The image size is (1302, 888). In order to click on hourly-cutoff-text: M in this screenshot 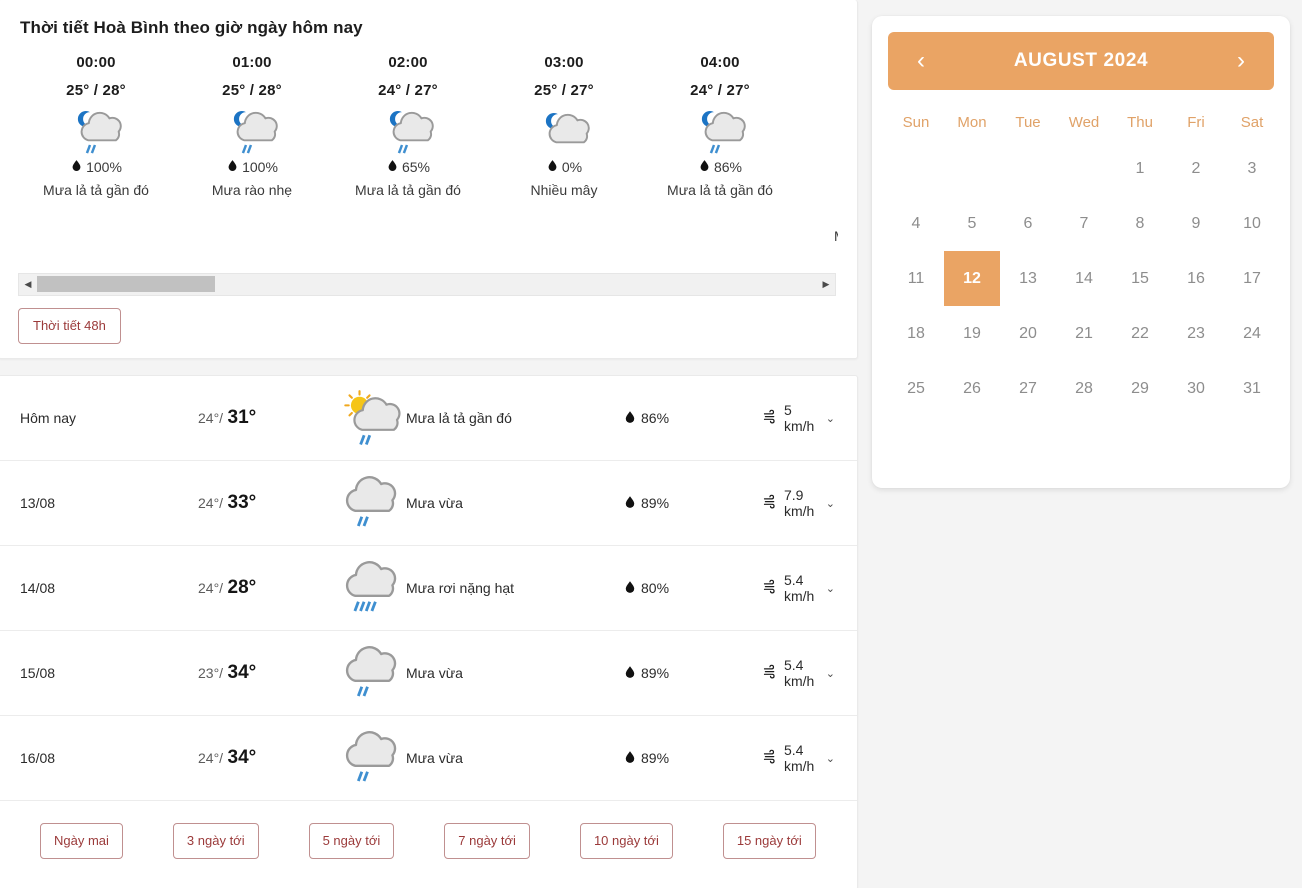, I will do `click(836, 236)`.